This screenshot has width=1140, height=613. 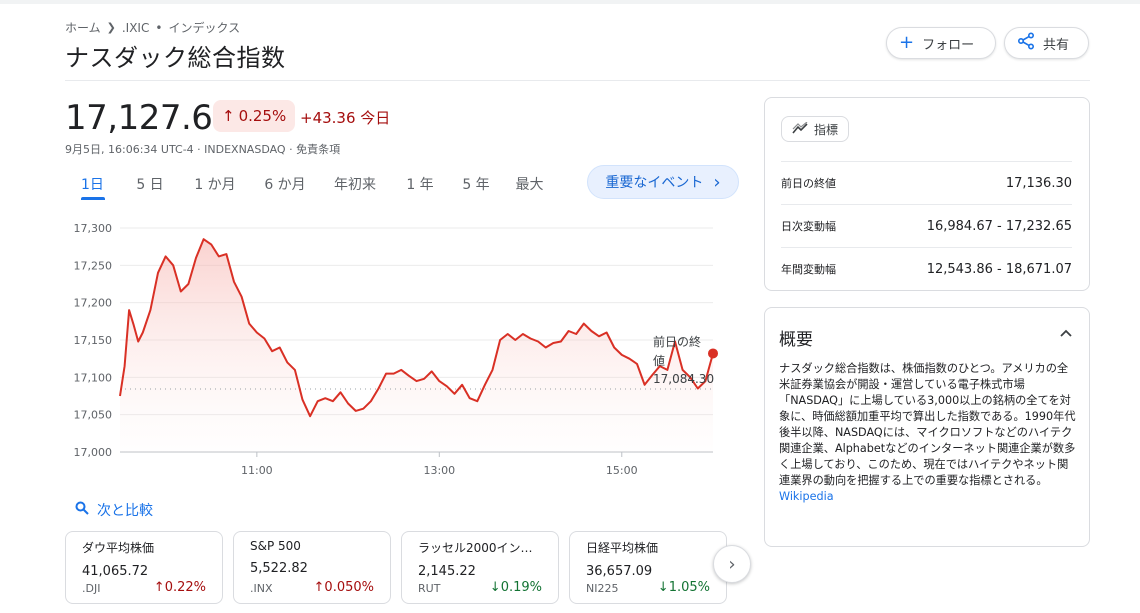 I want to click on card-name: ラッセル2000インデックス, so click(x=480, y=548).